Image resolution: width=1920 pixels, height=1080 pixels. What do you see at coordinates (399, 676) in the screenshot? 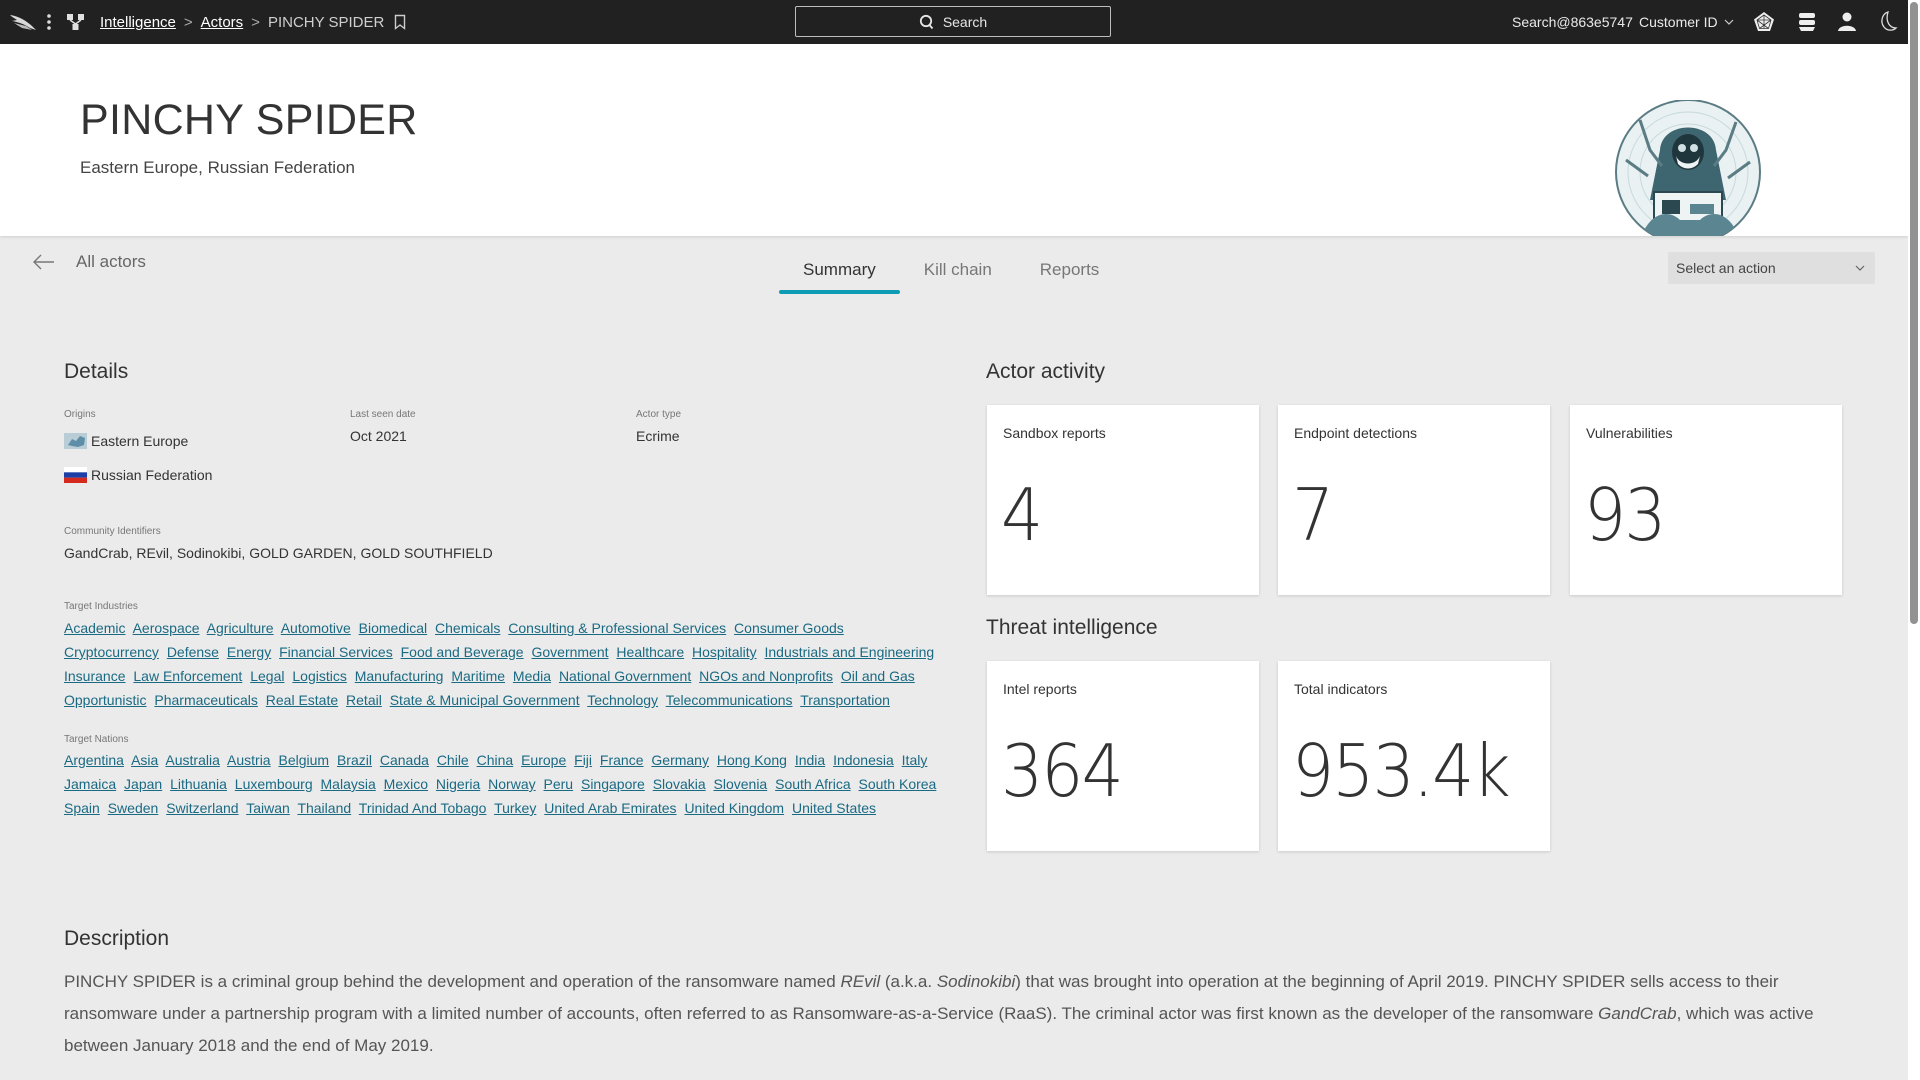
I see `industry-link: Manufacturing` at bounding box center [399, 676].